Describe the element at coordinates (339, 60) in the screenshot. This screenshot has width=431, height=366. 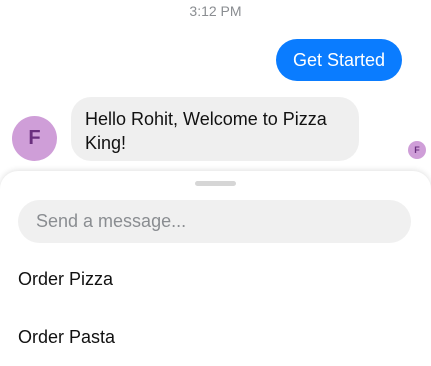
I see `outgoing-message-bubble: Get Started` at that location.